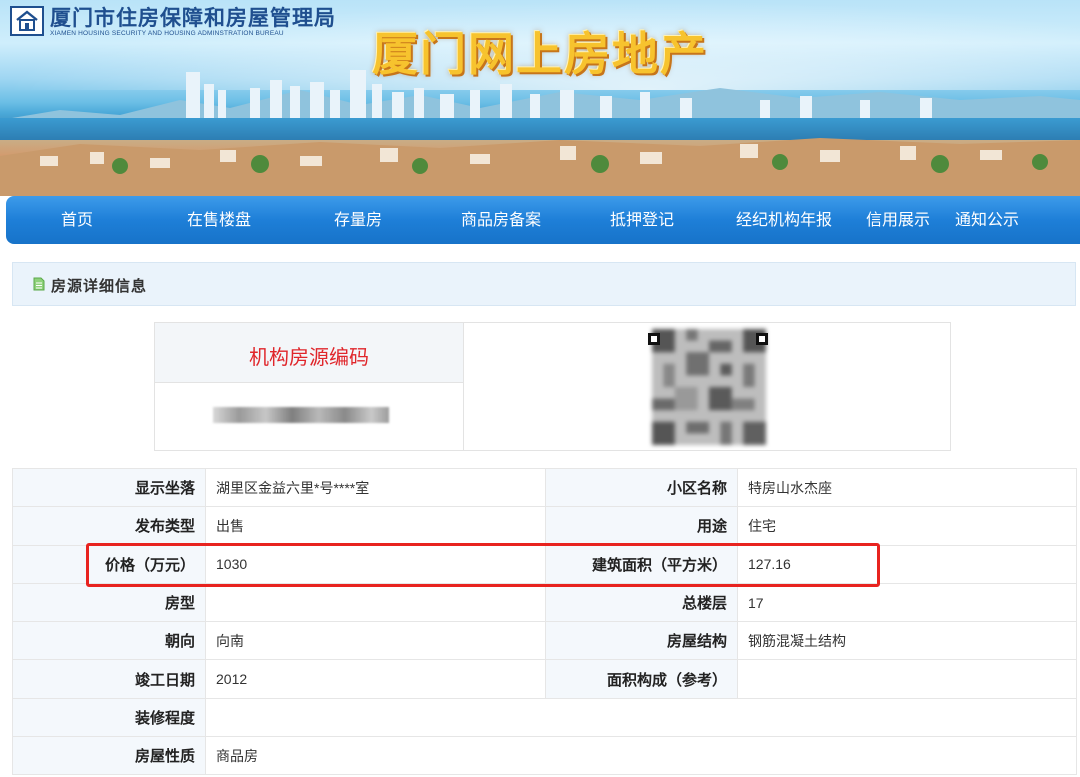 Image resolution: width=1080 pixels, height=777 pixels. What do you see at coordinates (358, 220) in the screenshot?
I see `nav-item-resale: 存量房` at bounding box center [358, 220].